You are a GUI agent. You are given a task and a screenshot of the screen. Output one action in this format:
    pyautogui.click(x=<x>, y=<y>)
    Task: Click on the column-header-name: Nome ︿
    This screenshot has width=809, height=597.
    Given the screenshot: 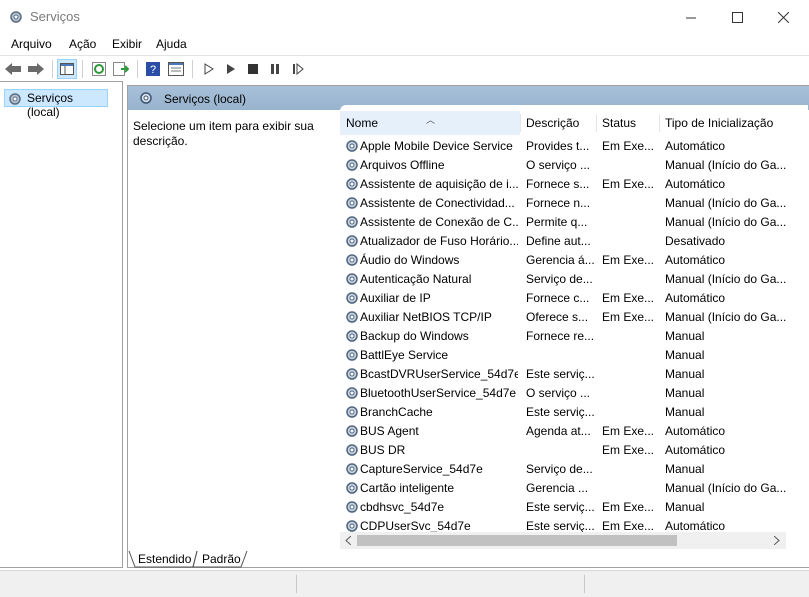 What is the action you would take?
    pyautogui.click(x=430, y=123)
    